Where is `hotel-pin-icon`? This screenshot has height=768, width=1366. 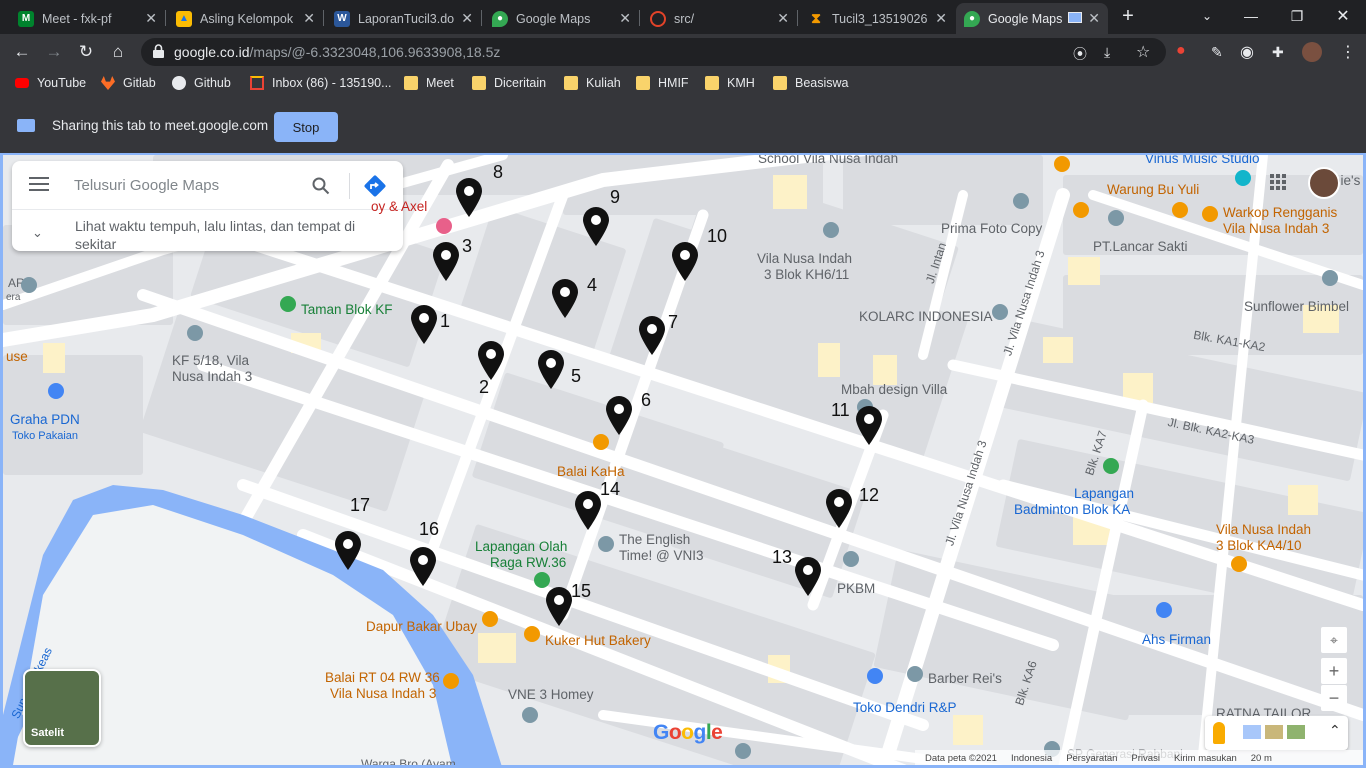 hotel-pin-icon is located at coordinates (444, 226).